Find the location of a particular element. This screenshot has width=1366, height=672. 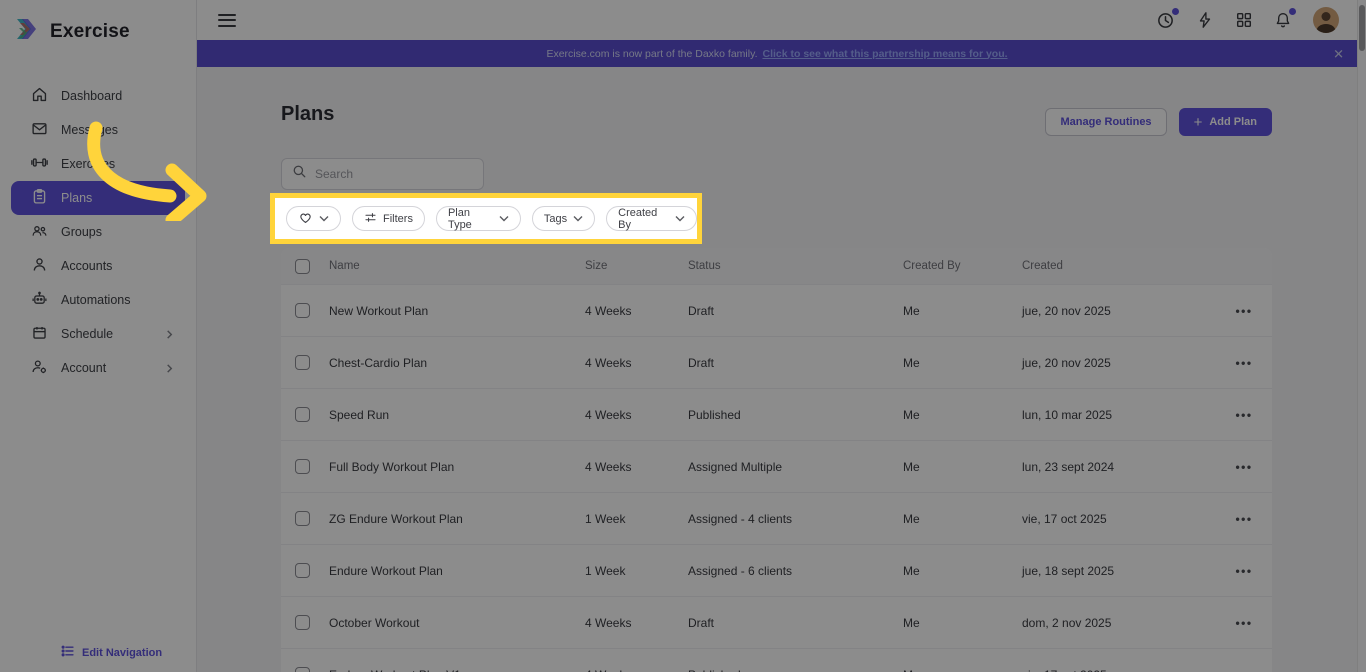

filters-chip: Filters is located at coordinates (388, 218).